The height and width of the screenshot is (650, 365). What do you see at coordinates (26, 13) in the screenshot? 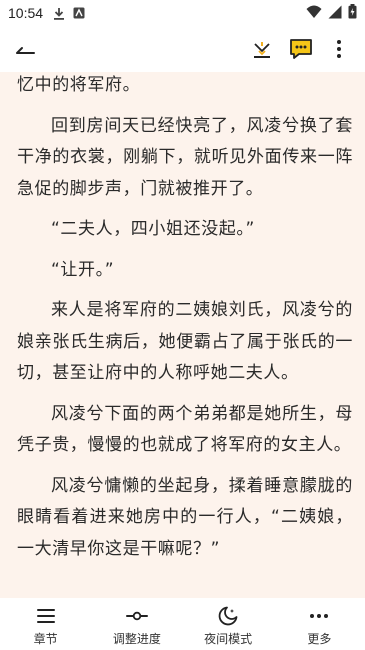
I see `status-time: 10:54` at bounding box center [26, 13].